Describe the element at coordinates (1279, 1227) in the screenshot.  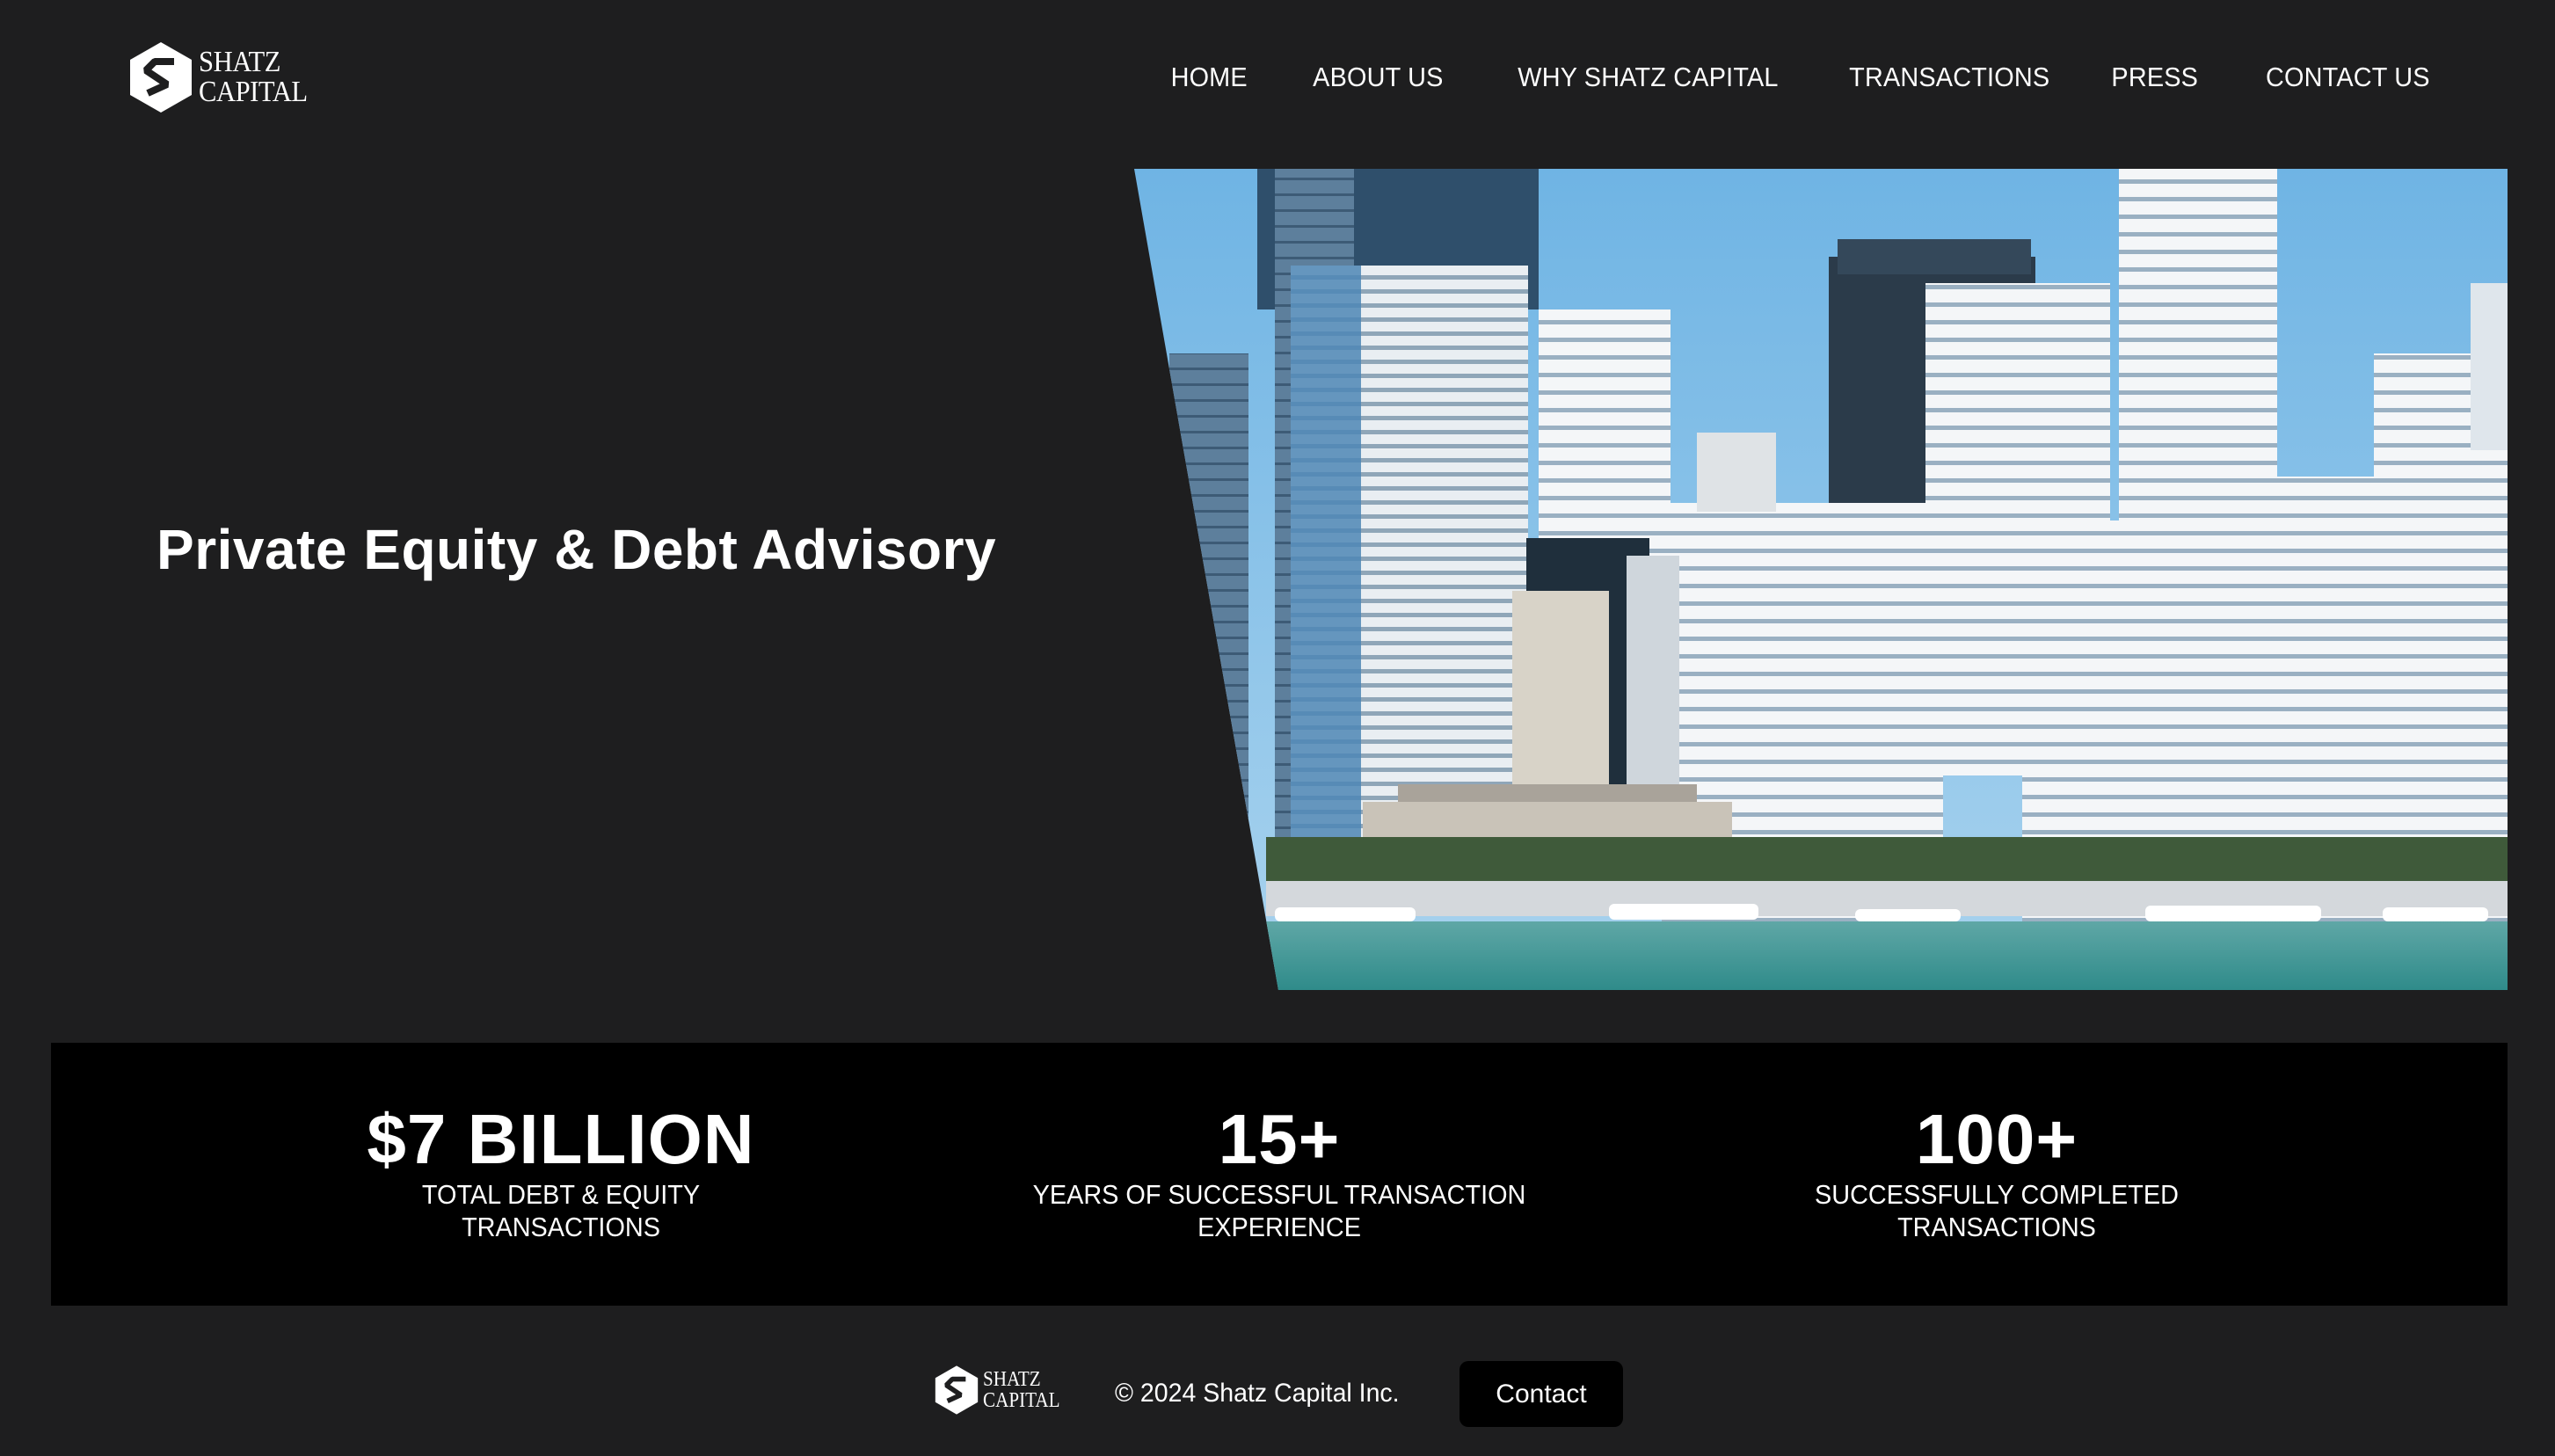
I see `stat-label-line-2: EXPERIENCE` at that location.